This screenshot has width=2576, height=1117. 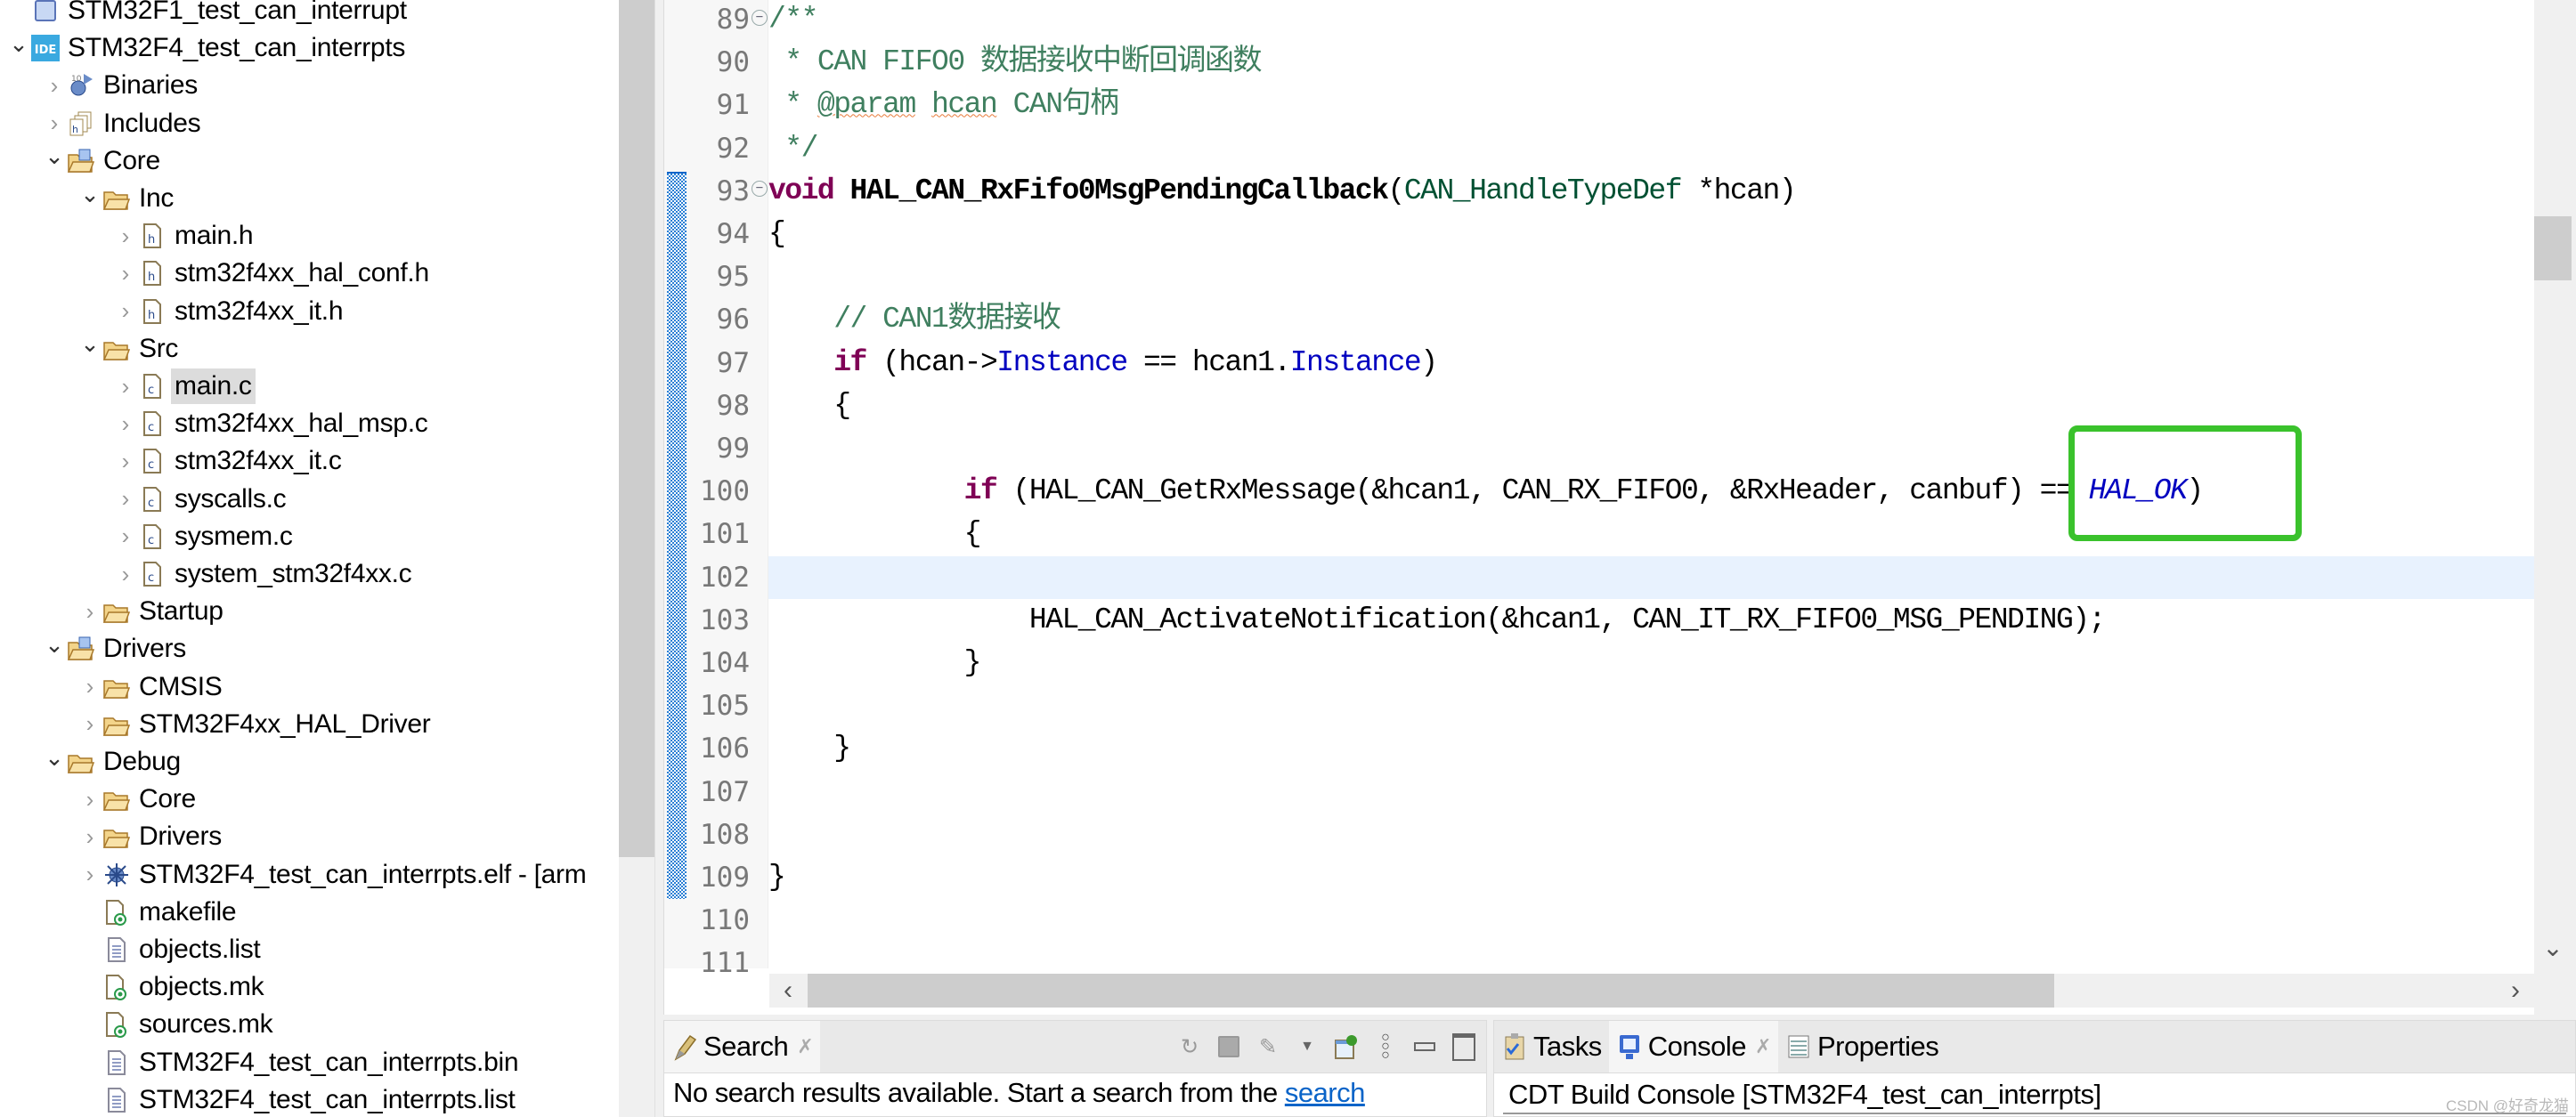 What do you see at coordinates (788, 991) in the screenshot?
I see `scroll-left-icon: ‹` at bounding box center [788, 991].